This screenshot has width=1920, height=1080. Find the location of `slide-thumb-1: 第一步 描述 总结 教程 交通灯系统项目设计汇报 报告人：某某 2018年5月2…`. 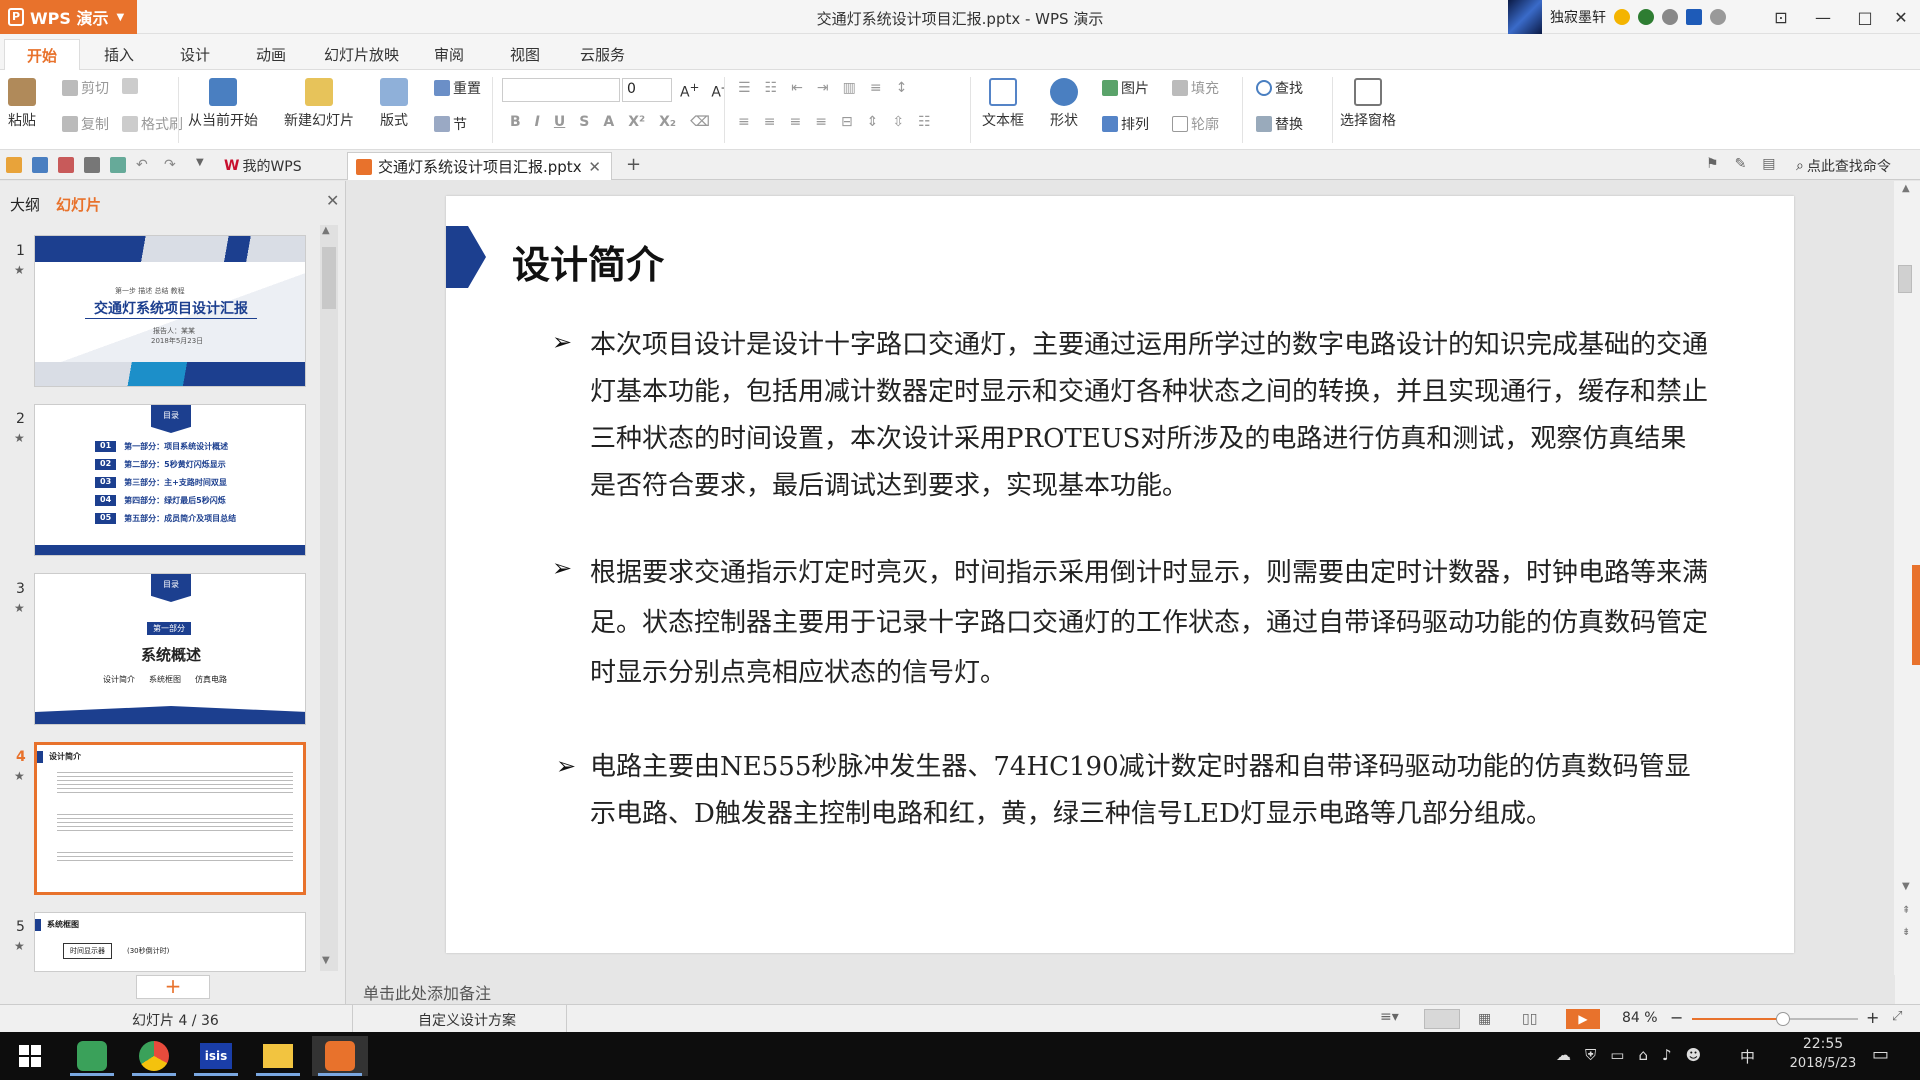

slide-thumb-1: 第一步 描述 总结 教程 交通灯系统项目设计汇报 报告人：某某 2018年5月2… is located at coordinates (170, 311).